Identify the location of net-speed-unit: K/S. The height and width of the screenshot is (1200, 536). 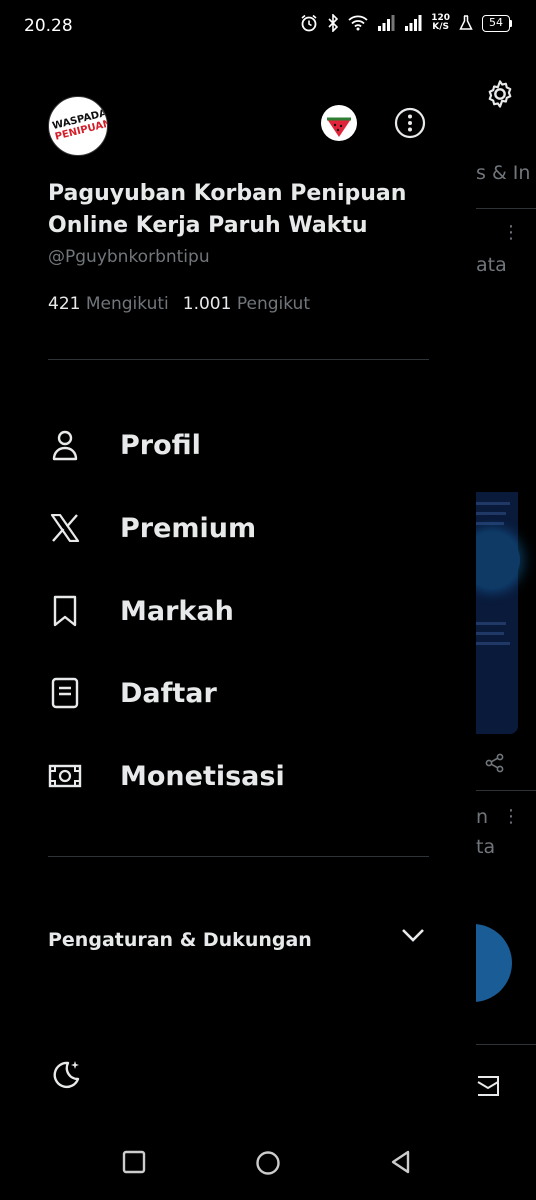
(440, 27).